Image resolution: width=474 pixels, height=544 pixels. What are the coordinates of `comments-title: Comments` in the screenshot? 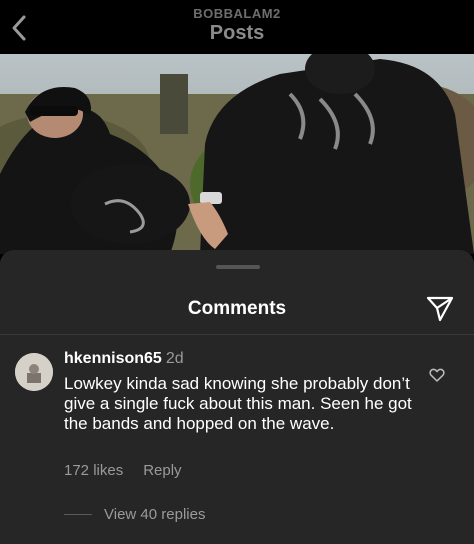 It's located at (237, 308).